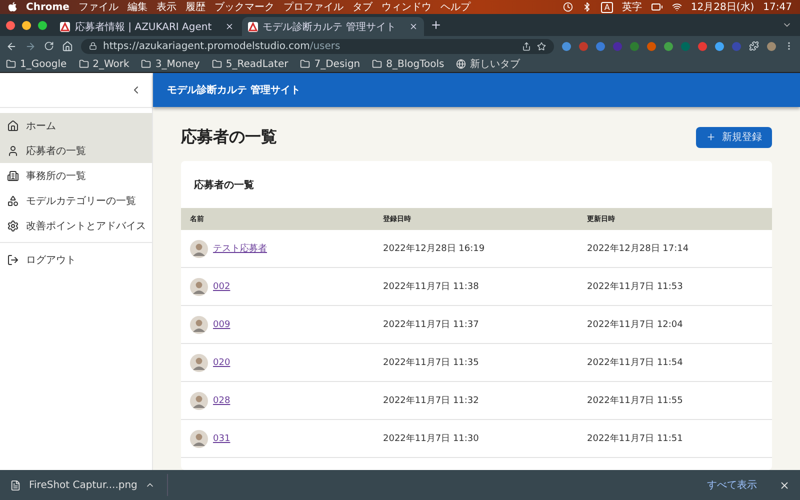 The image size is (800, 500). I want to click on menu-item: ファイル, so click(98, 7).